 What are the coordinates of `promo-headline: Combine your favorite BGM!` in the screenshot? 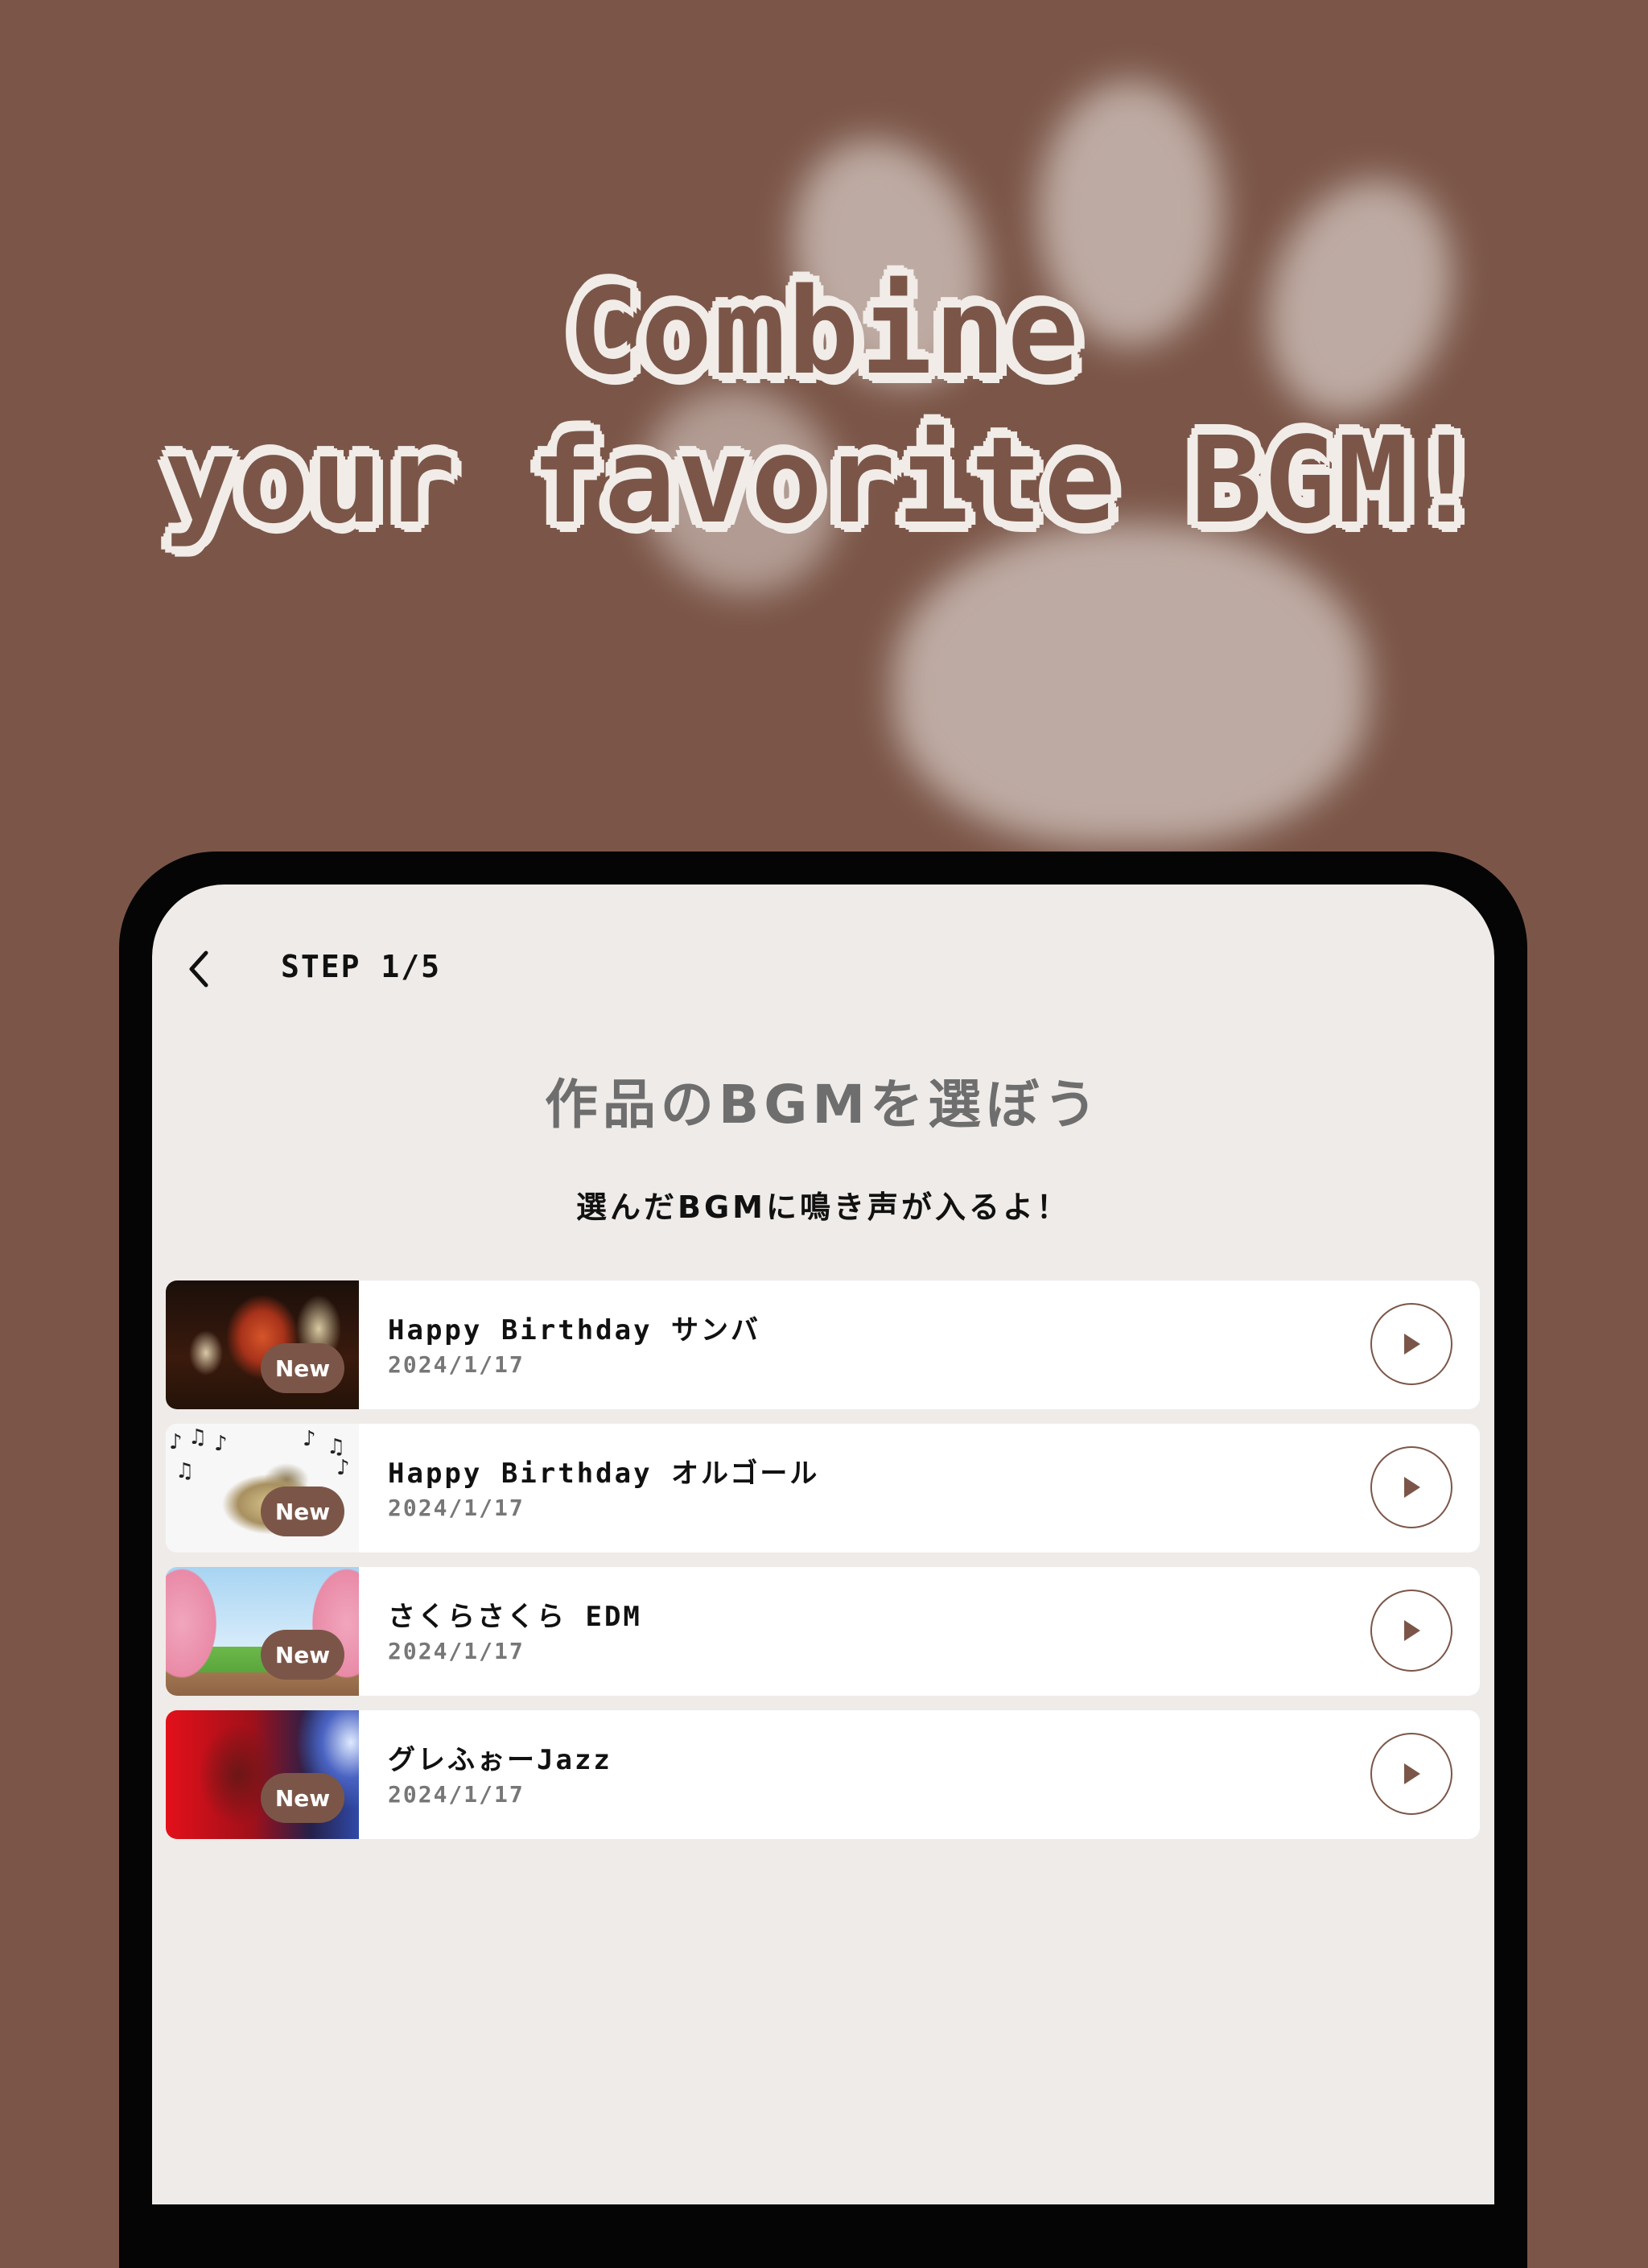 It's located at (824, 406).